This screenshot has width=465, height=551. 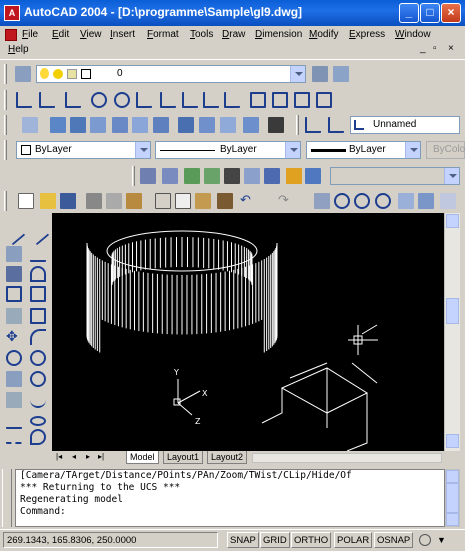 What do you see at coordinates (183, 201) in the screenshot?
I see `copy-icon` at bounding box center [183, 201].